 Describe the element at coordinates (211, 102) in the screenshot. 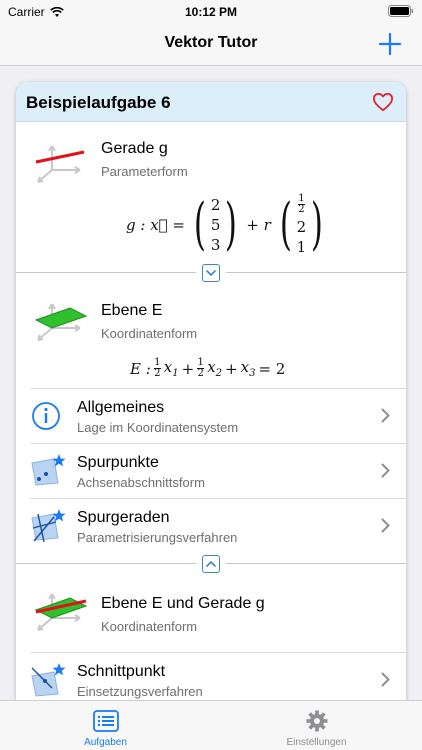

I see `card-header: Beispielaufgabe 6` at that location.